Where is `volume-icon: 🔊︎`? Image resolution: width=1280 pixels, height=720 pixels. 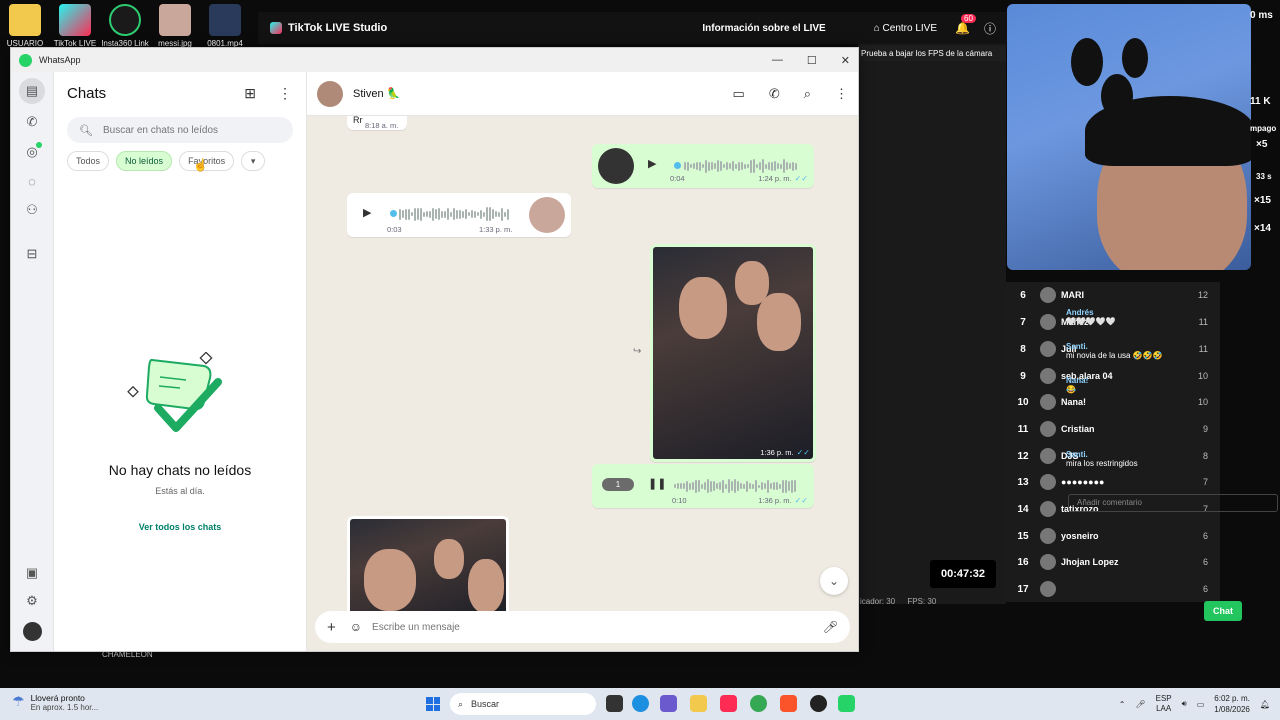
volume-icon: 🔊︎ is located at coordinates (1184, 704).